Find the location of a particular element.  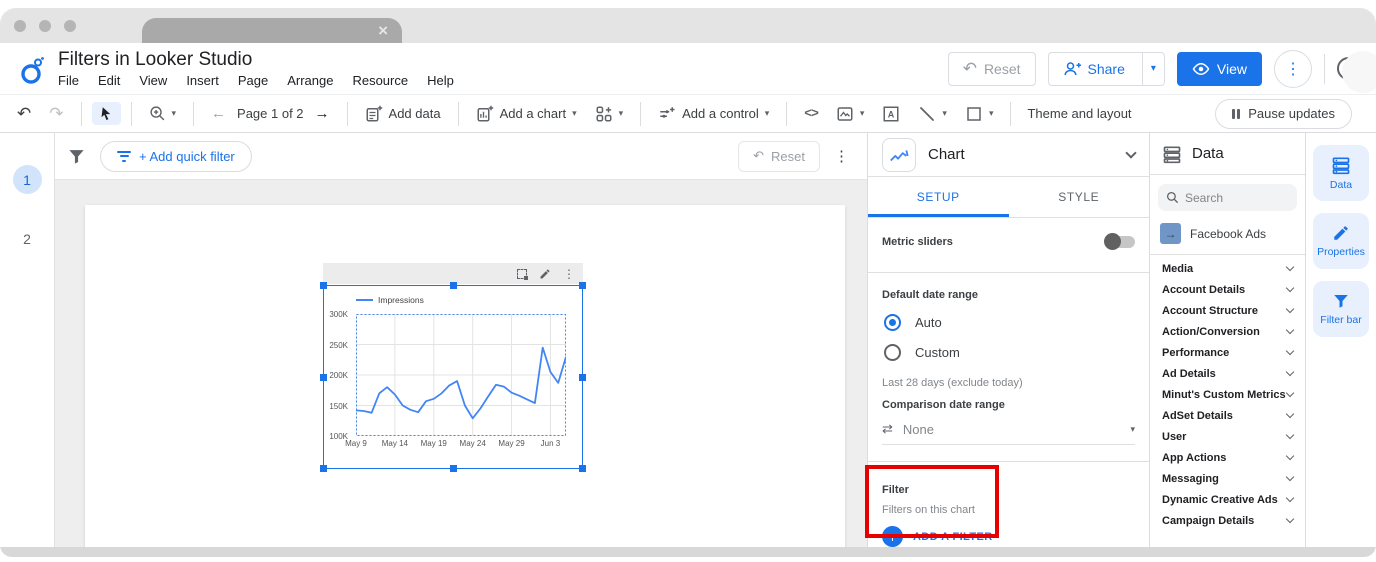

menu-item-insert: Insert is located at coordinates (202, 80).